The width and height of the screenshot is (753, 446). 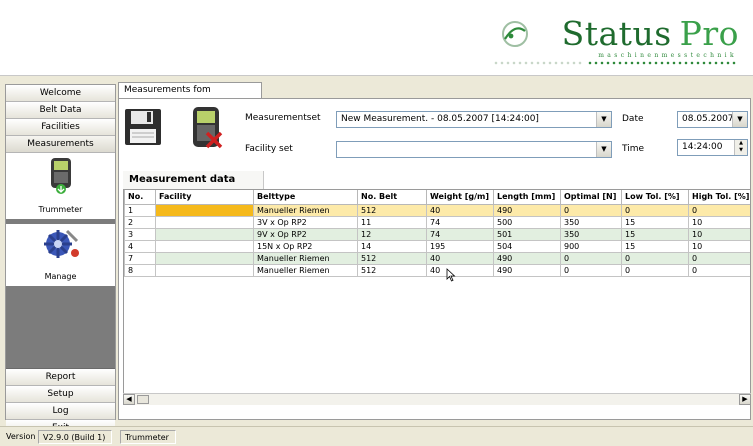 I want to click on cell-no: 8, so click(x=140, y=270).